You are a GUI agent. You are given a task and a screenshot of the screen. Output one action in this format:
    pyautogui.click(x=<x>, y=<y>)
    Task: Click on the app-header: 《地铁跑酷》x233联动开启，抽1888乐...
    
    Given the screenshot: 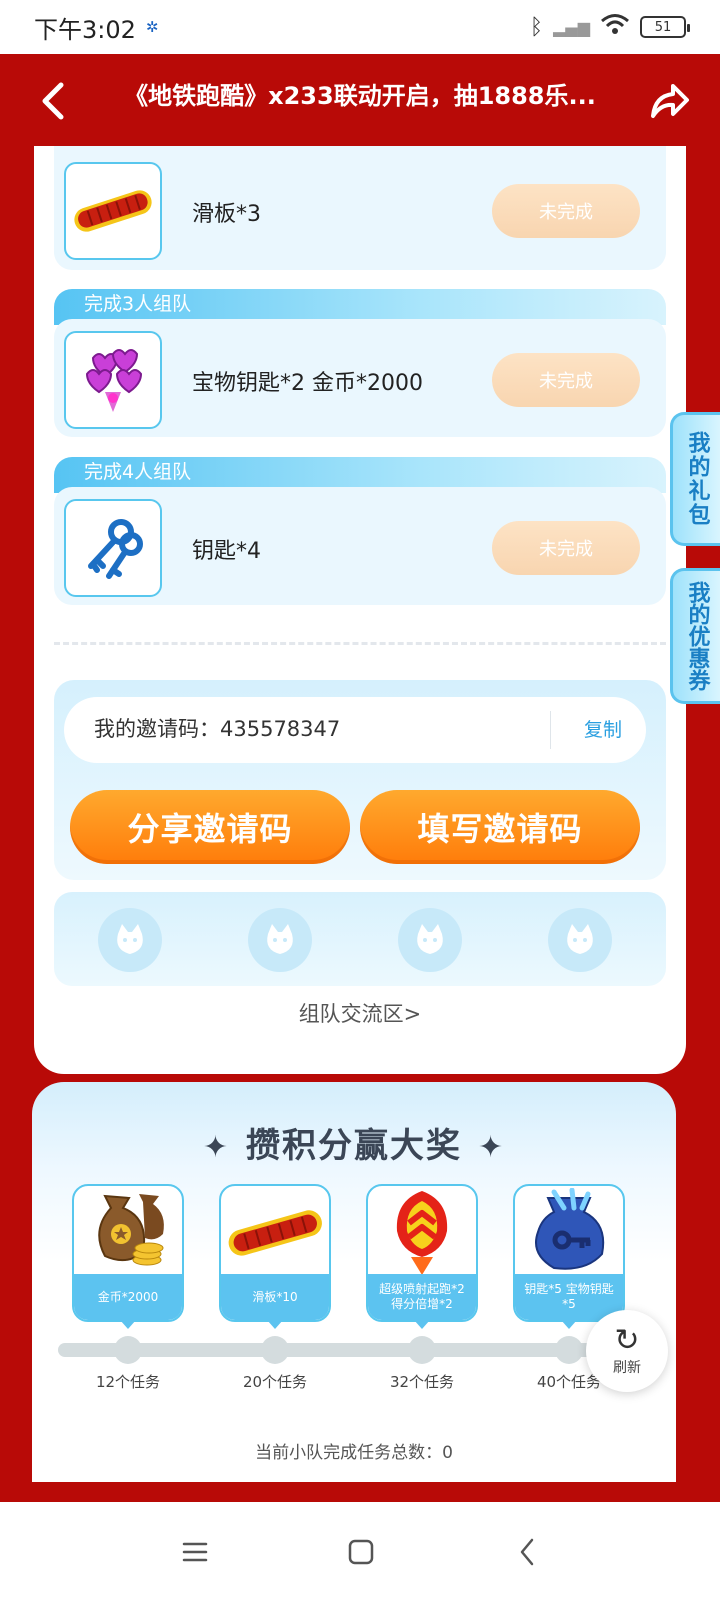 What is the action you would take?
    pyautogui.click(x=360, y=101)
    